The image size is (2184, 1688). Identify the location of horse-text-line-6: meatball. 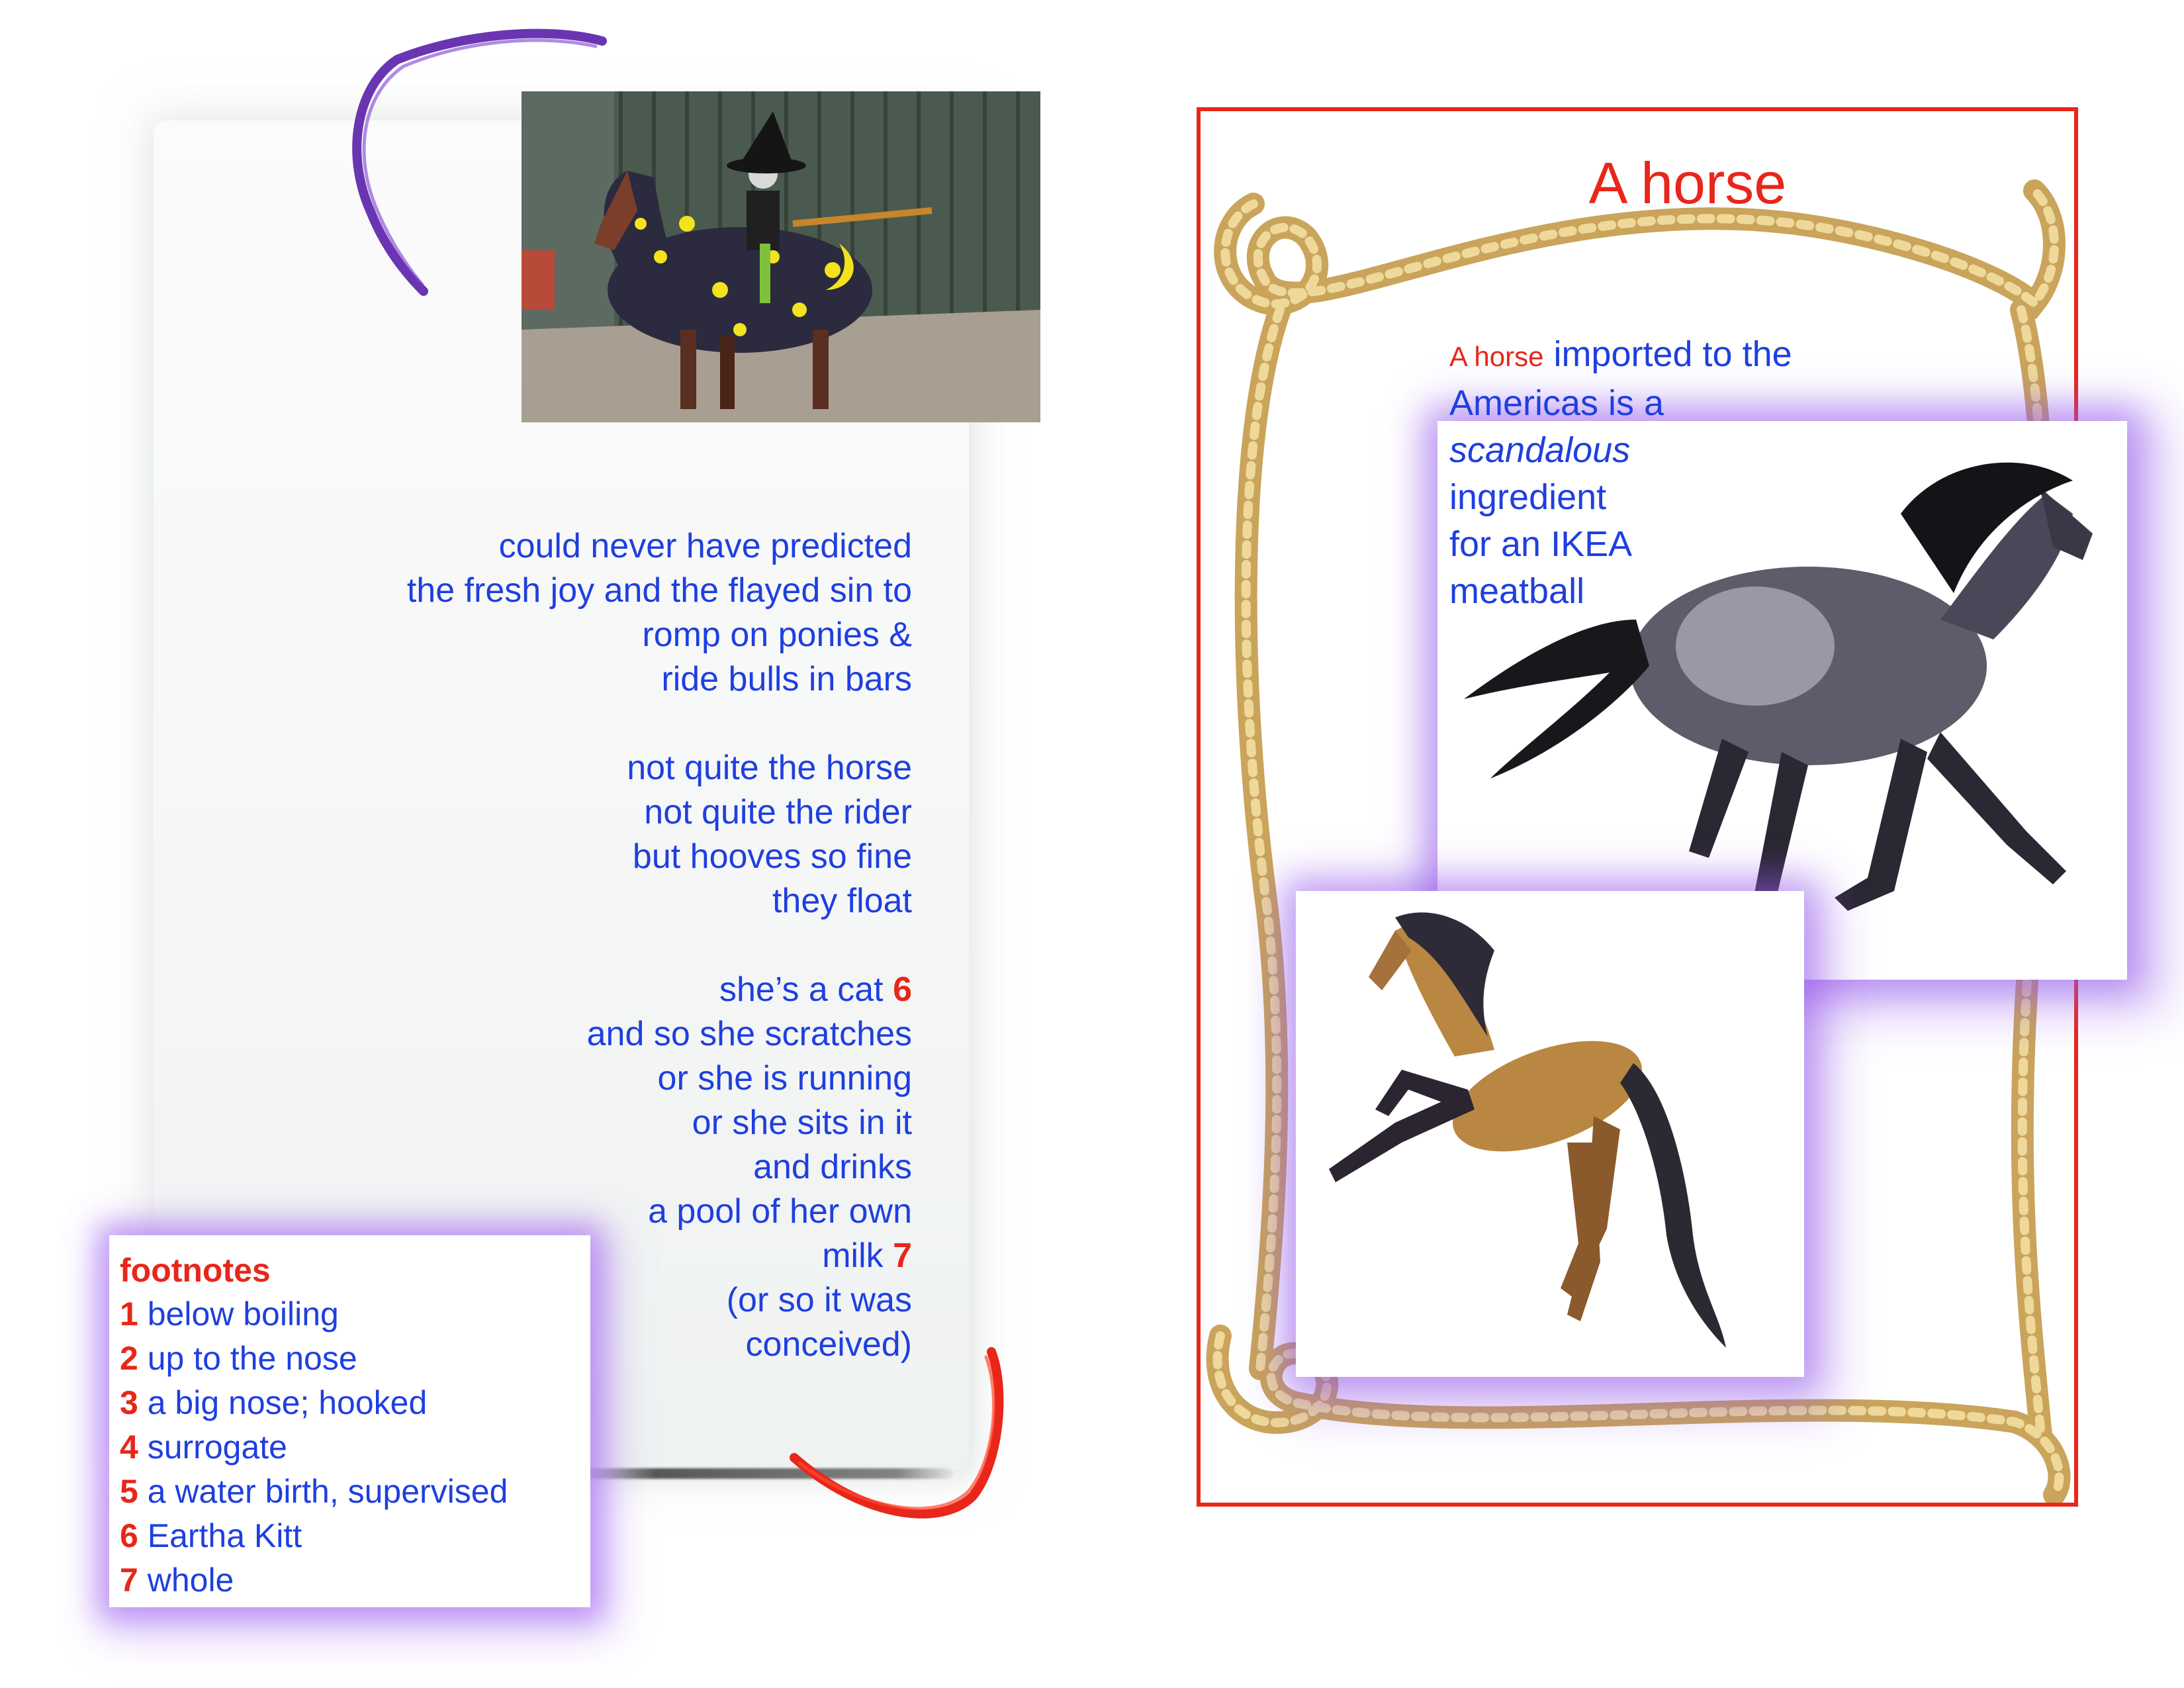
(1517, 591).